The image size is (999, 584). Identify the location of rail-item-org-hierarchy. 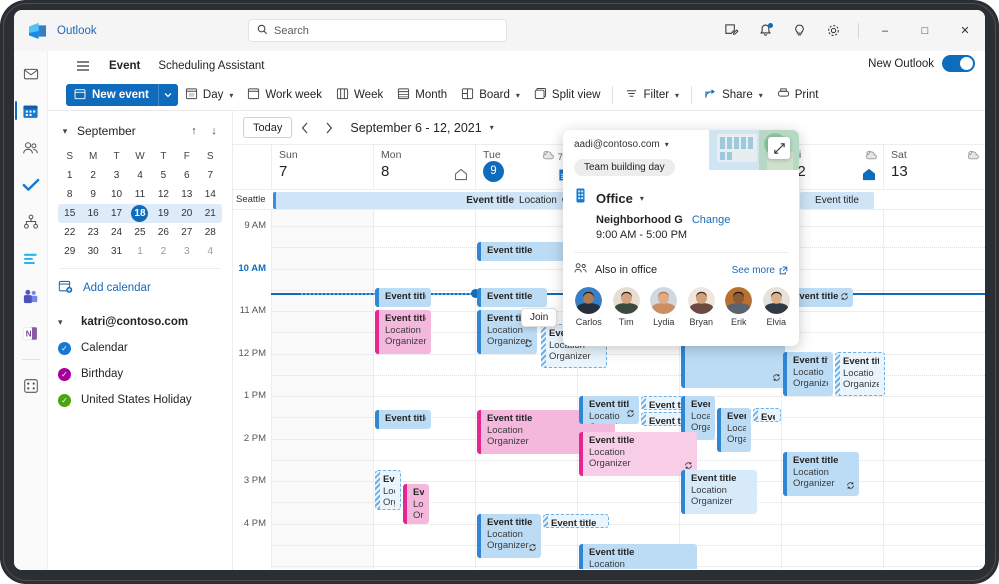
(31, 222).